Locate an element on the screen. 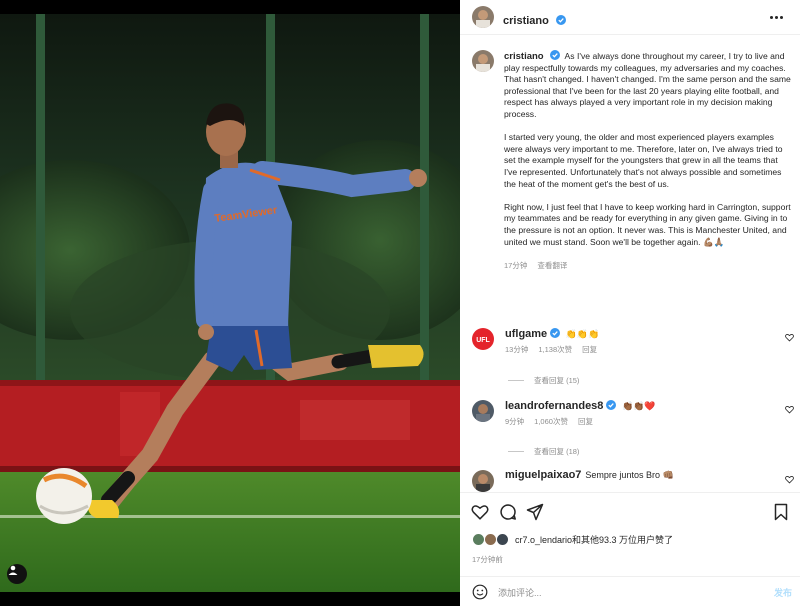  author-avatar is located at coordinates (483, 17).